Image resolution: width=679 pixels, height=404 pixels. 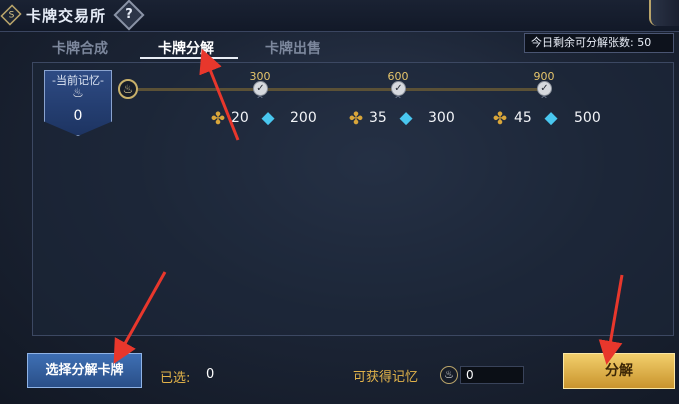 What do you see at coordinates (492, 375) in the screenshot?
I see `obtainable-memory-value: 0` at bounding box center [492, 375].